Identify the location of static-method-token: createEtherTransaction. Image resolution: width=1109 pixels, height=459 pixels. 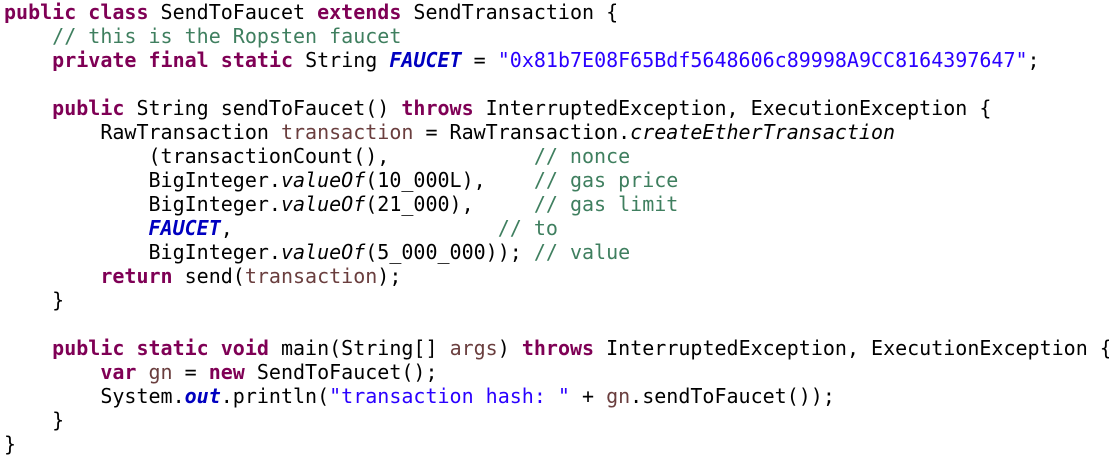
(763, 132).